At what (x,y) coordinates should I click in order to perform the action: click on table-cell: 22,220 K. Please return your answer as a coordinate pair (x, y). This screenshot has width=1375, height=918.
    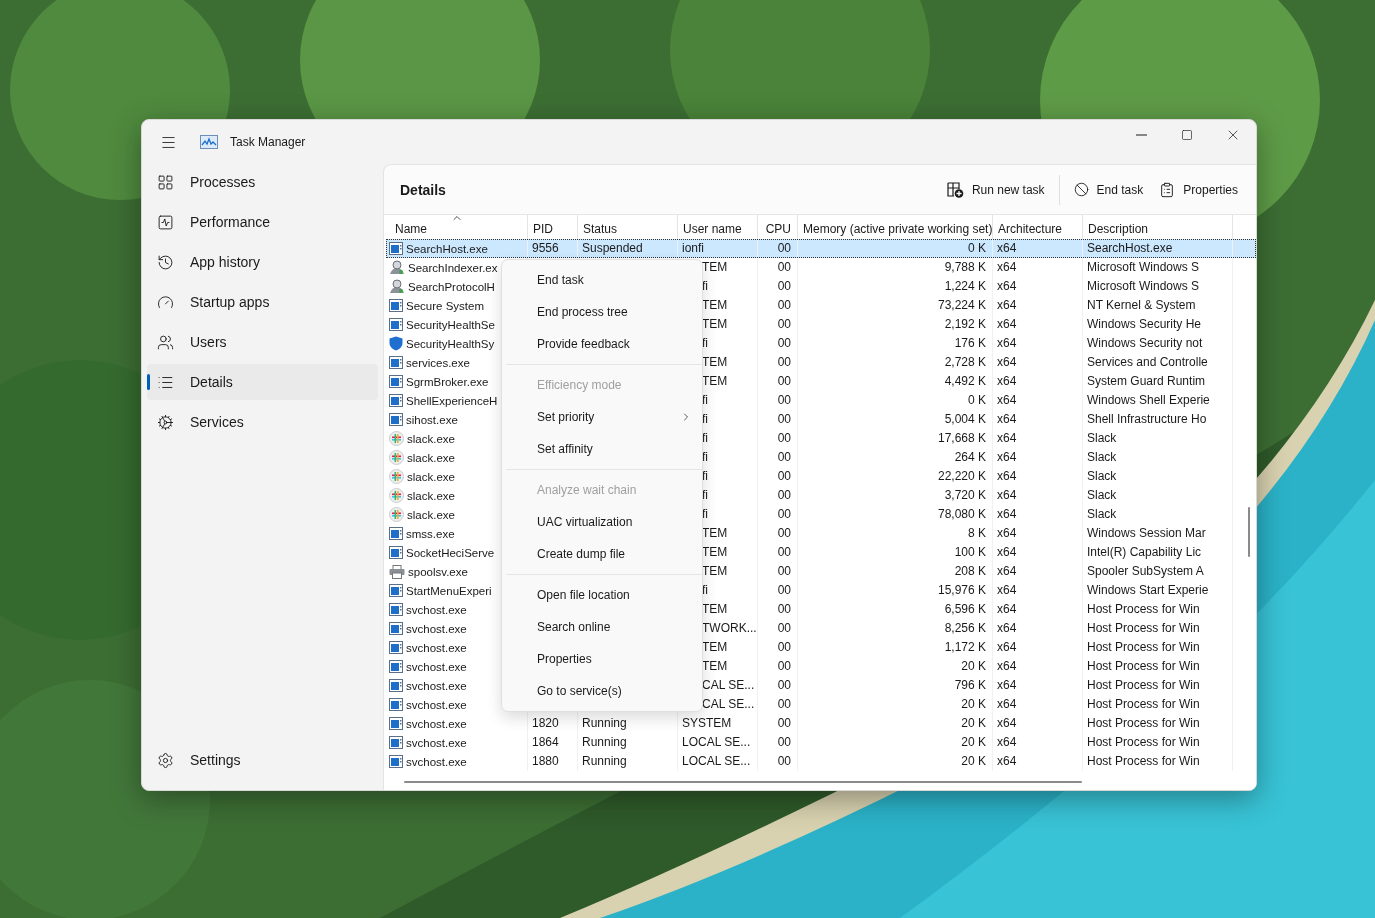
    Looking at the image, I should click on (895, 476).